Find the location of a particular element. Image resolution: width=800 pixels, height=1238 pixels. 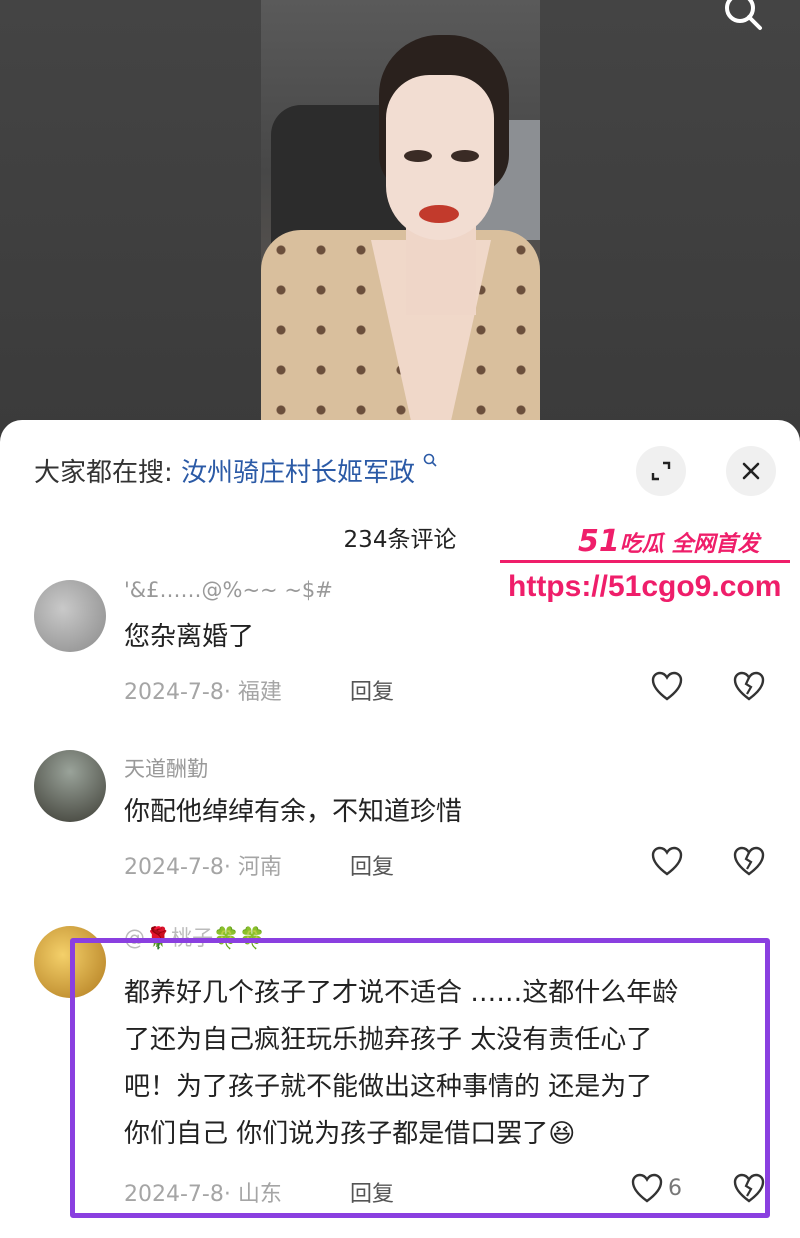

right-eye is located at coordinates (465, 156).